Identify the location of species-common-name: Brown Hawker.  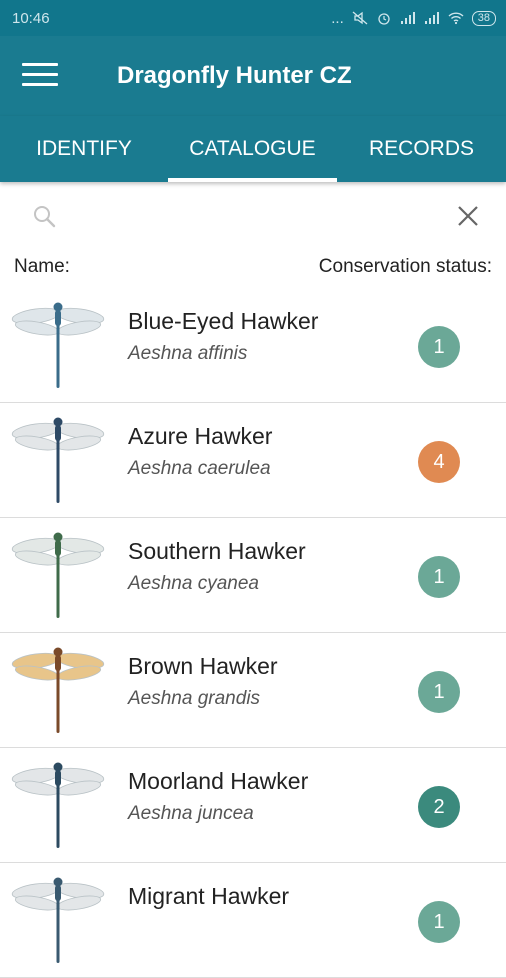
(203, 666).